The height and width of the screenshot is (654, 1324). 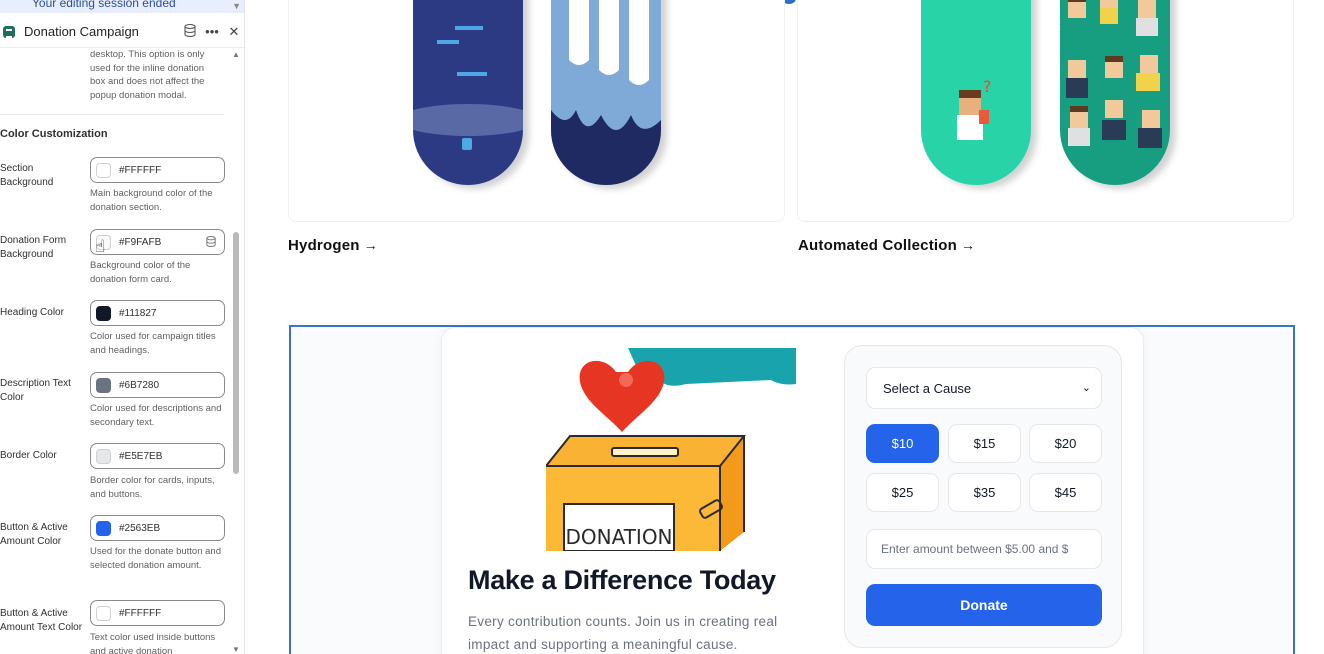 What do you see at coordinates (984, 605) in the screenshot?
I see `donate-button: Donate` at bounding box center [984, 605].